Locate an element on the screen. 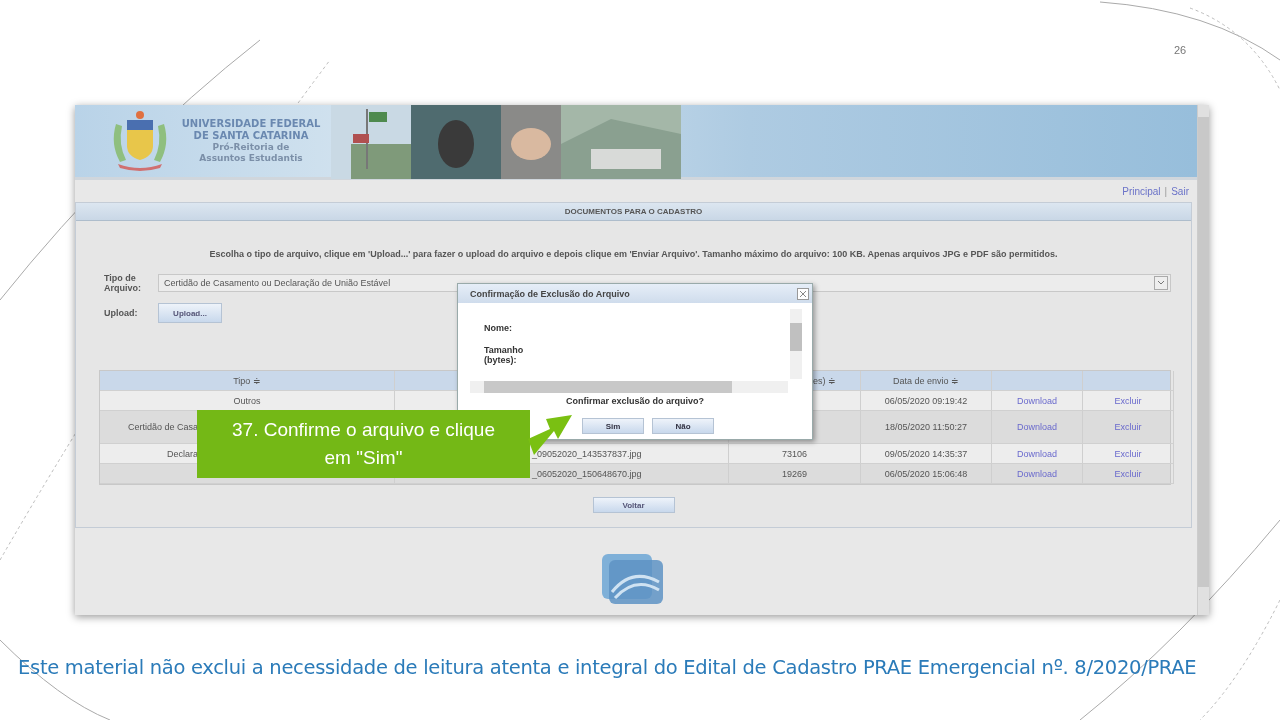 This screenshot has height=720, width=1280. field-label: Nome: is located at coordinates (498, 328).